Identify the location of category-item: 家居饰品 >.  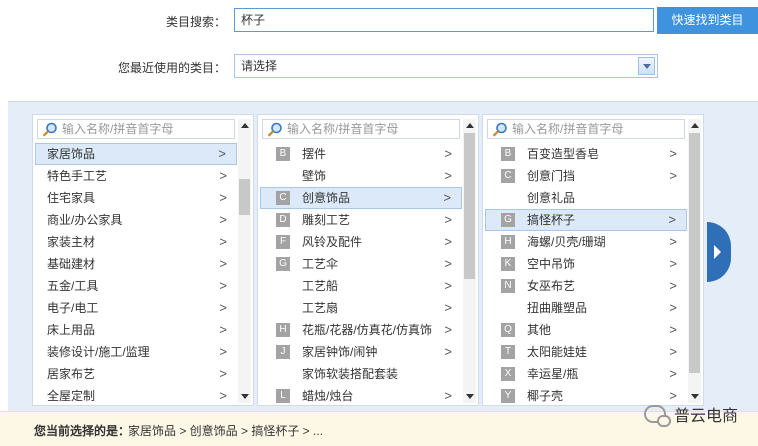
(136, 154).